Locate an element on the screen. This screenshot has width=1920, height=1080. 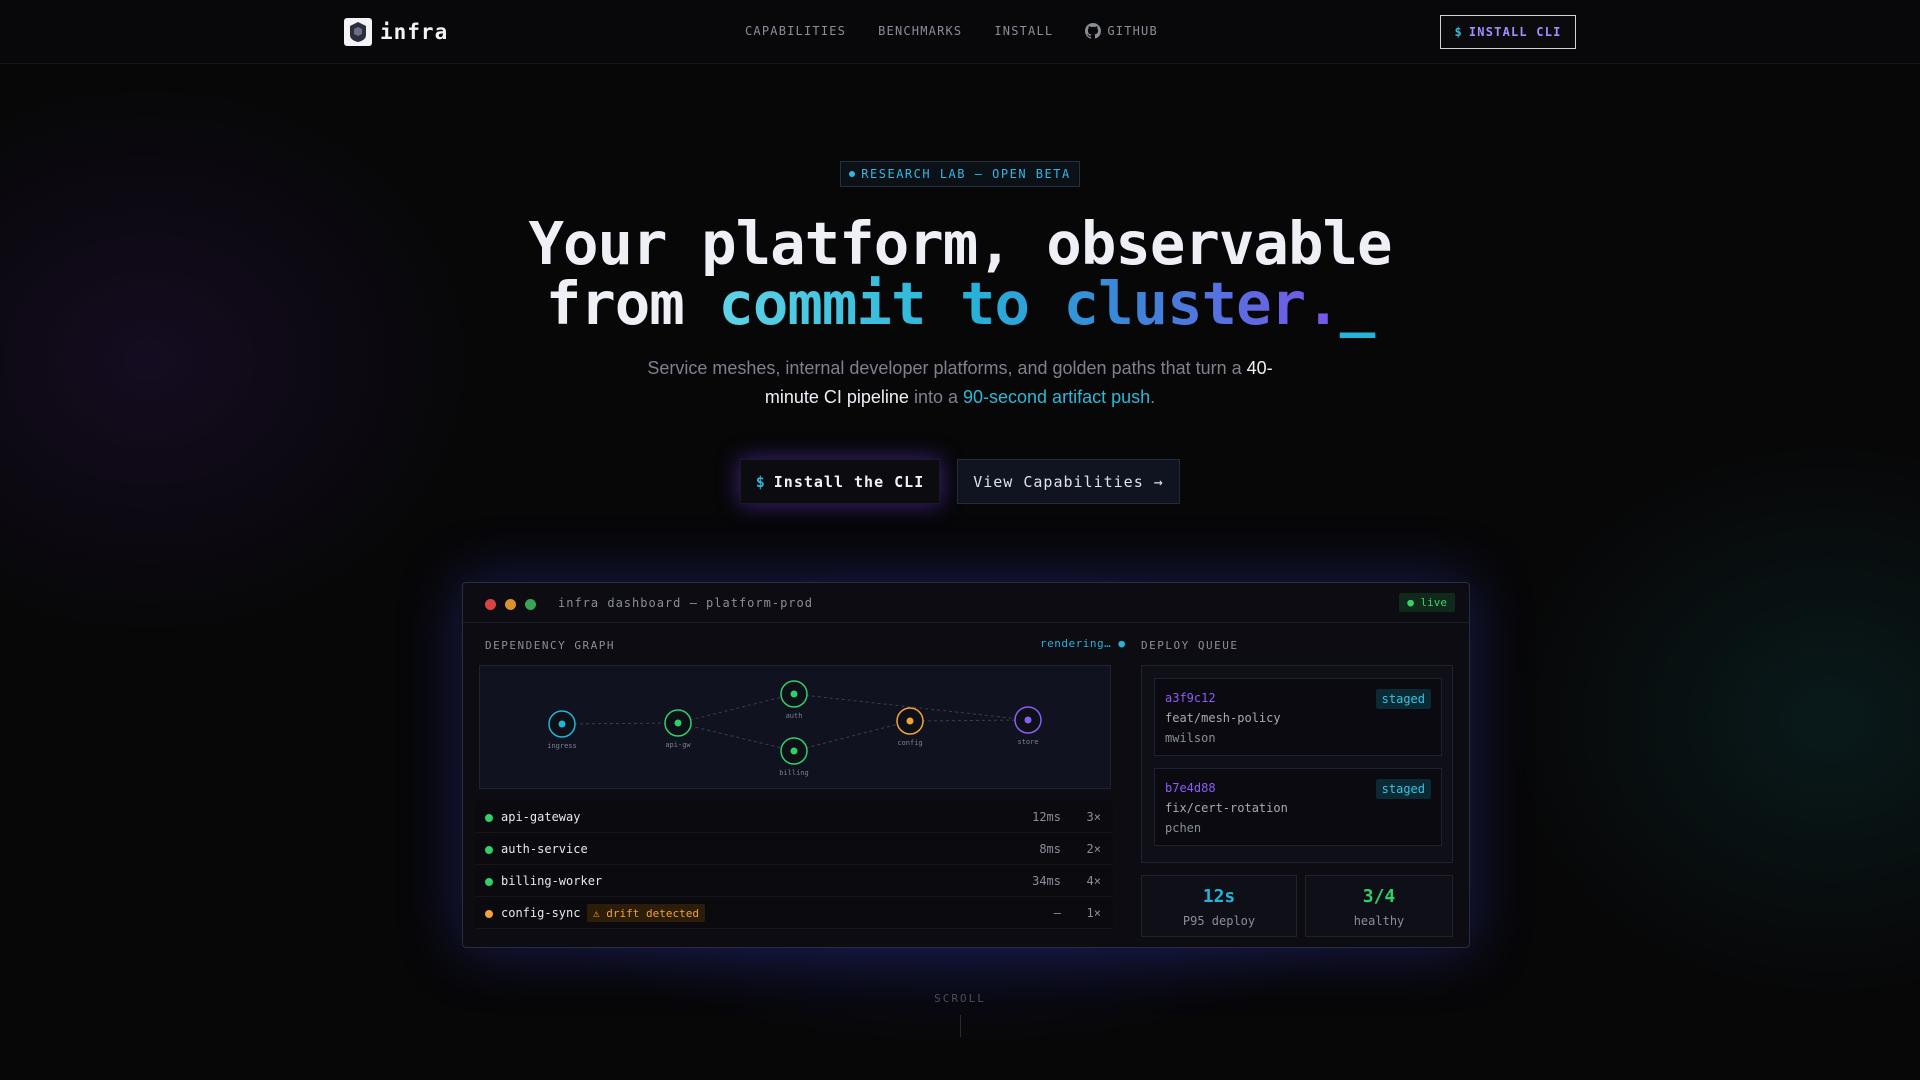
service-name: api-gateway is located at coordinates (541, 817).